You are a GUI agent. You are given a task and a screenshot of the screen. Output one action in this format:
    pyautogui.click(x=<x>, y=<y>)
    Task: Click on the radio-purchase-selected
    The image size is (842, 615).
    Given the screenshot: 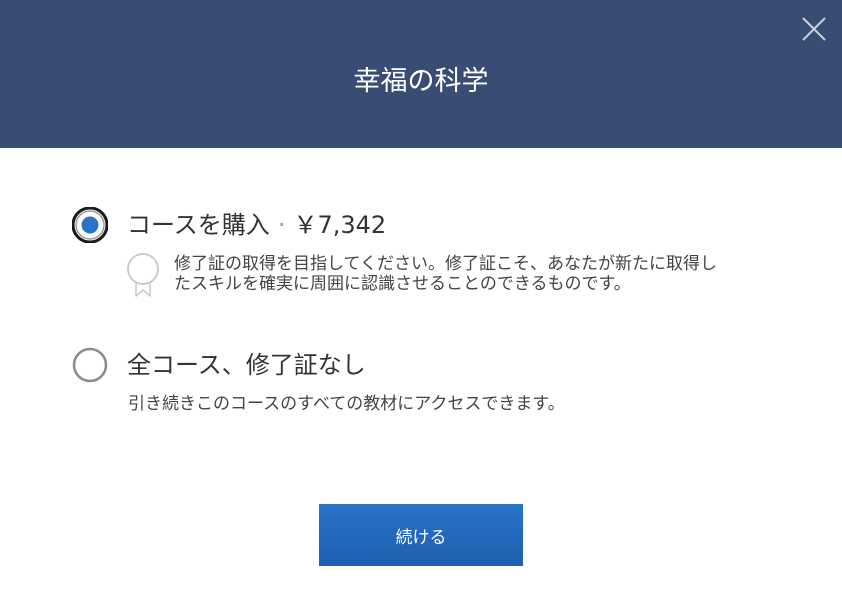 What is the action you would take?
    pyautogui.click(x=90, y=225)
    